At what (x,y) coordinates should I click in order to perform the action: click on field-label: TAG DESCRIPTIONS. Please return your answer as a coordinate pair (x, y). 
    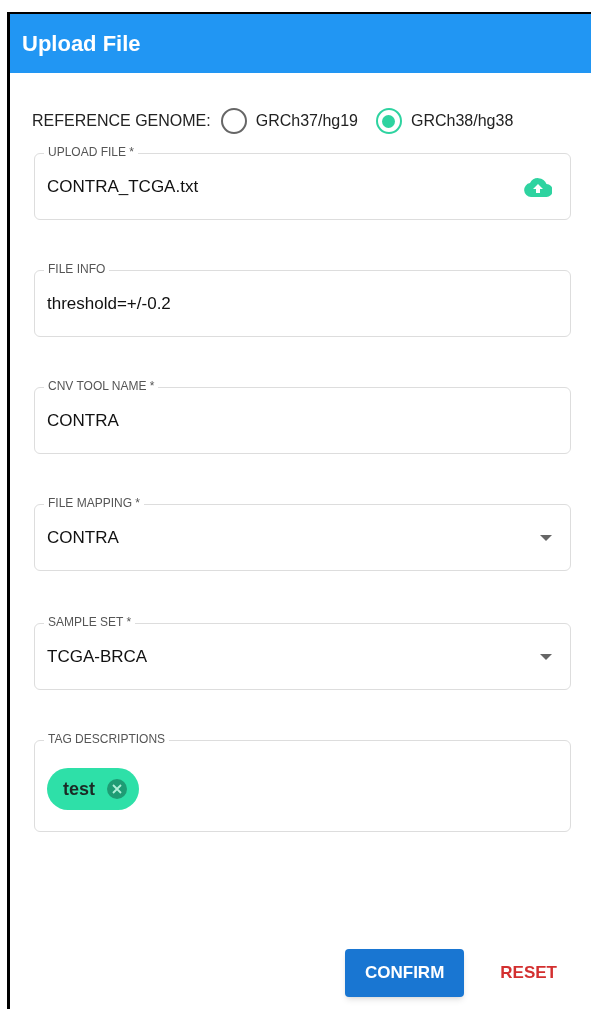
    Looking at the image, I should click on (107, 739).